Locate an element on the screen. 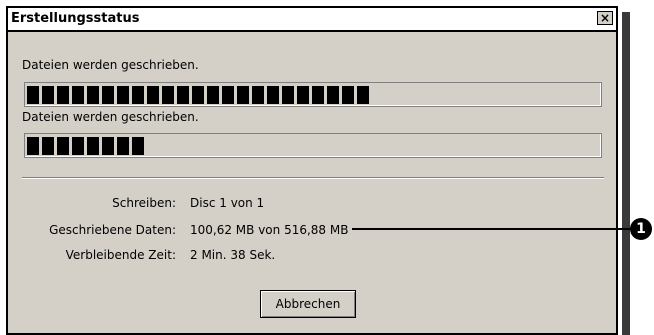 This screenshot has width=654, height=335. callout-marker: 1 is located at coordinates (641, 229).